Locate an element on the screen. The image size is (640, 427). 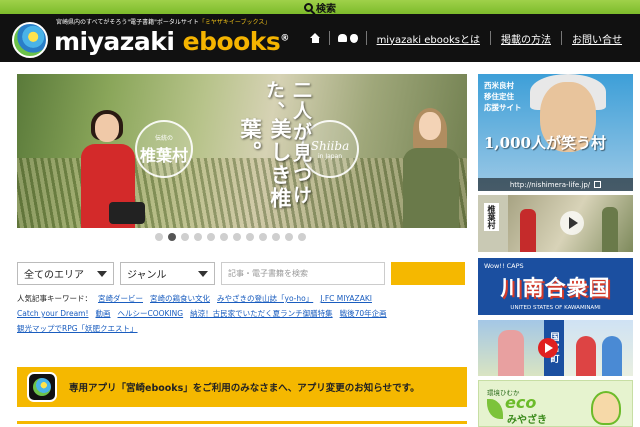
keyword-link: みやざきの登山誌「yo-ho」 is located at coordinates (265, 298).